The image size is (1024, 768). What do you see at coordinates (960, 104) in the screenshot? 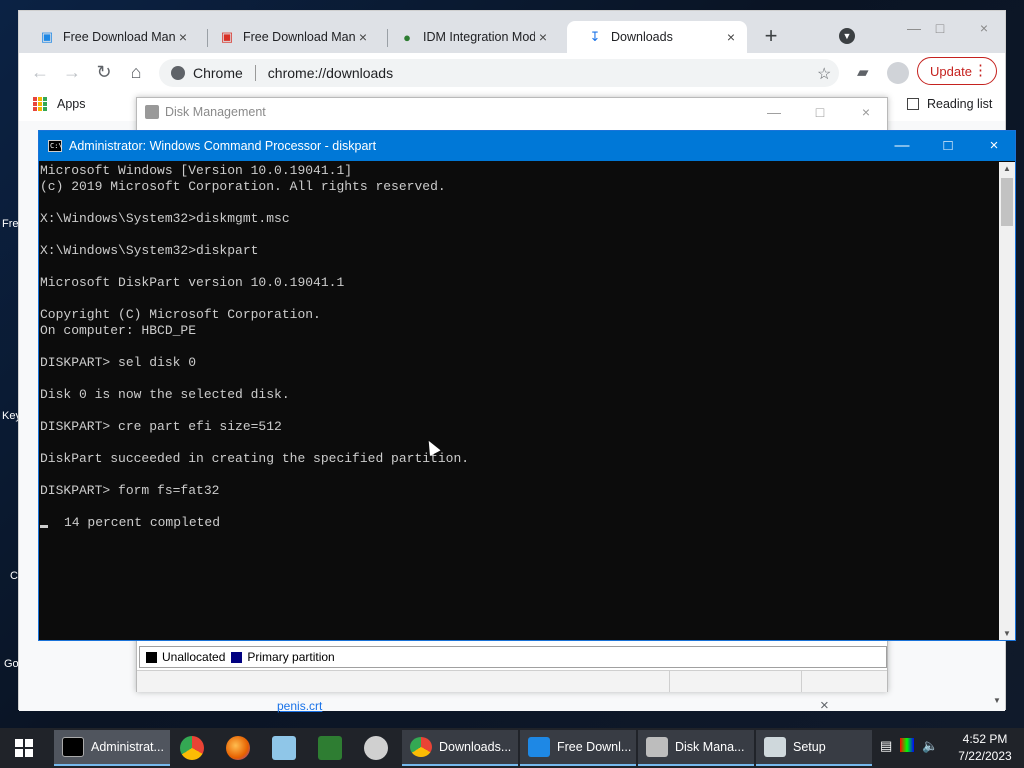
I see `reading-list-label: Reading list` at bounding box center [960, 104].